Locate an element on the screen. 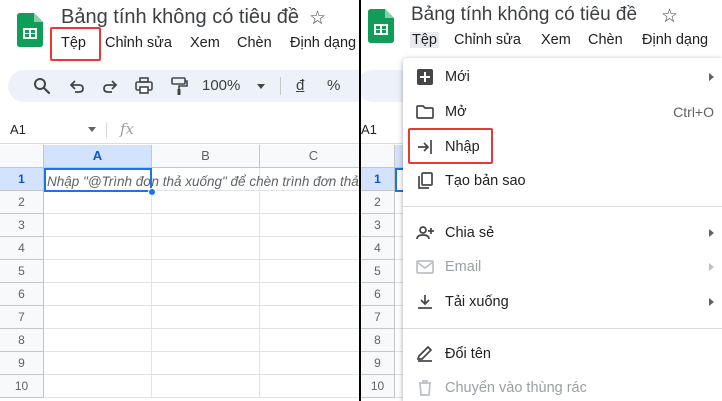 The image size is (722, 401). currency-format-button: đ is located at coordinates (300, 85).